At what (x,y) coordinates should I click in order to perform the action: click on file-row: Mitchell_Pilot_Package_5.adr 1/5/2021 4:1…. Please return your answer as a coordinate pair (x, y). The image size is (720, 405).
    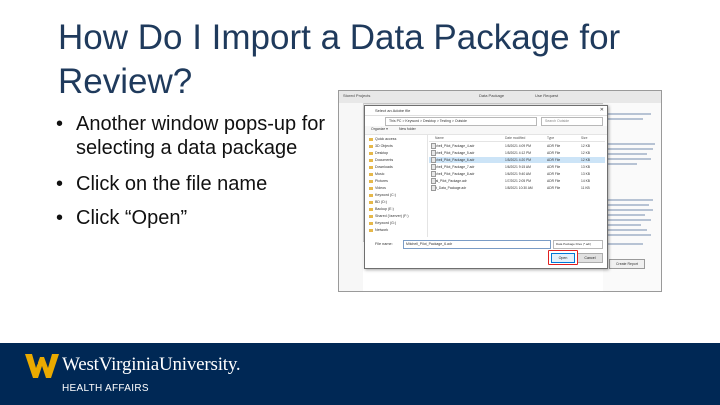
    Looking at the image, I should click on (517, 153).